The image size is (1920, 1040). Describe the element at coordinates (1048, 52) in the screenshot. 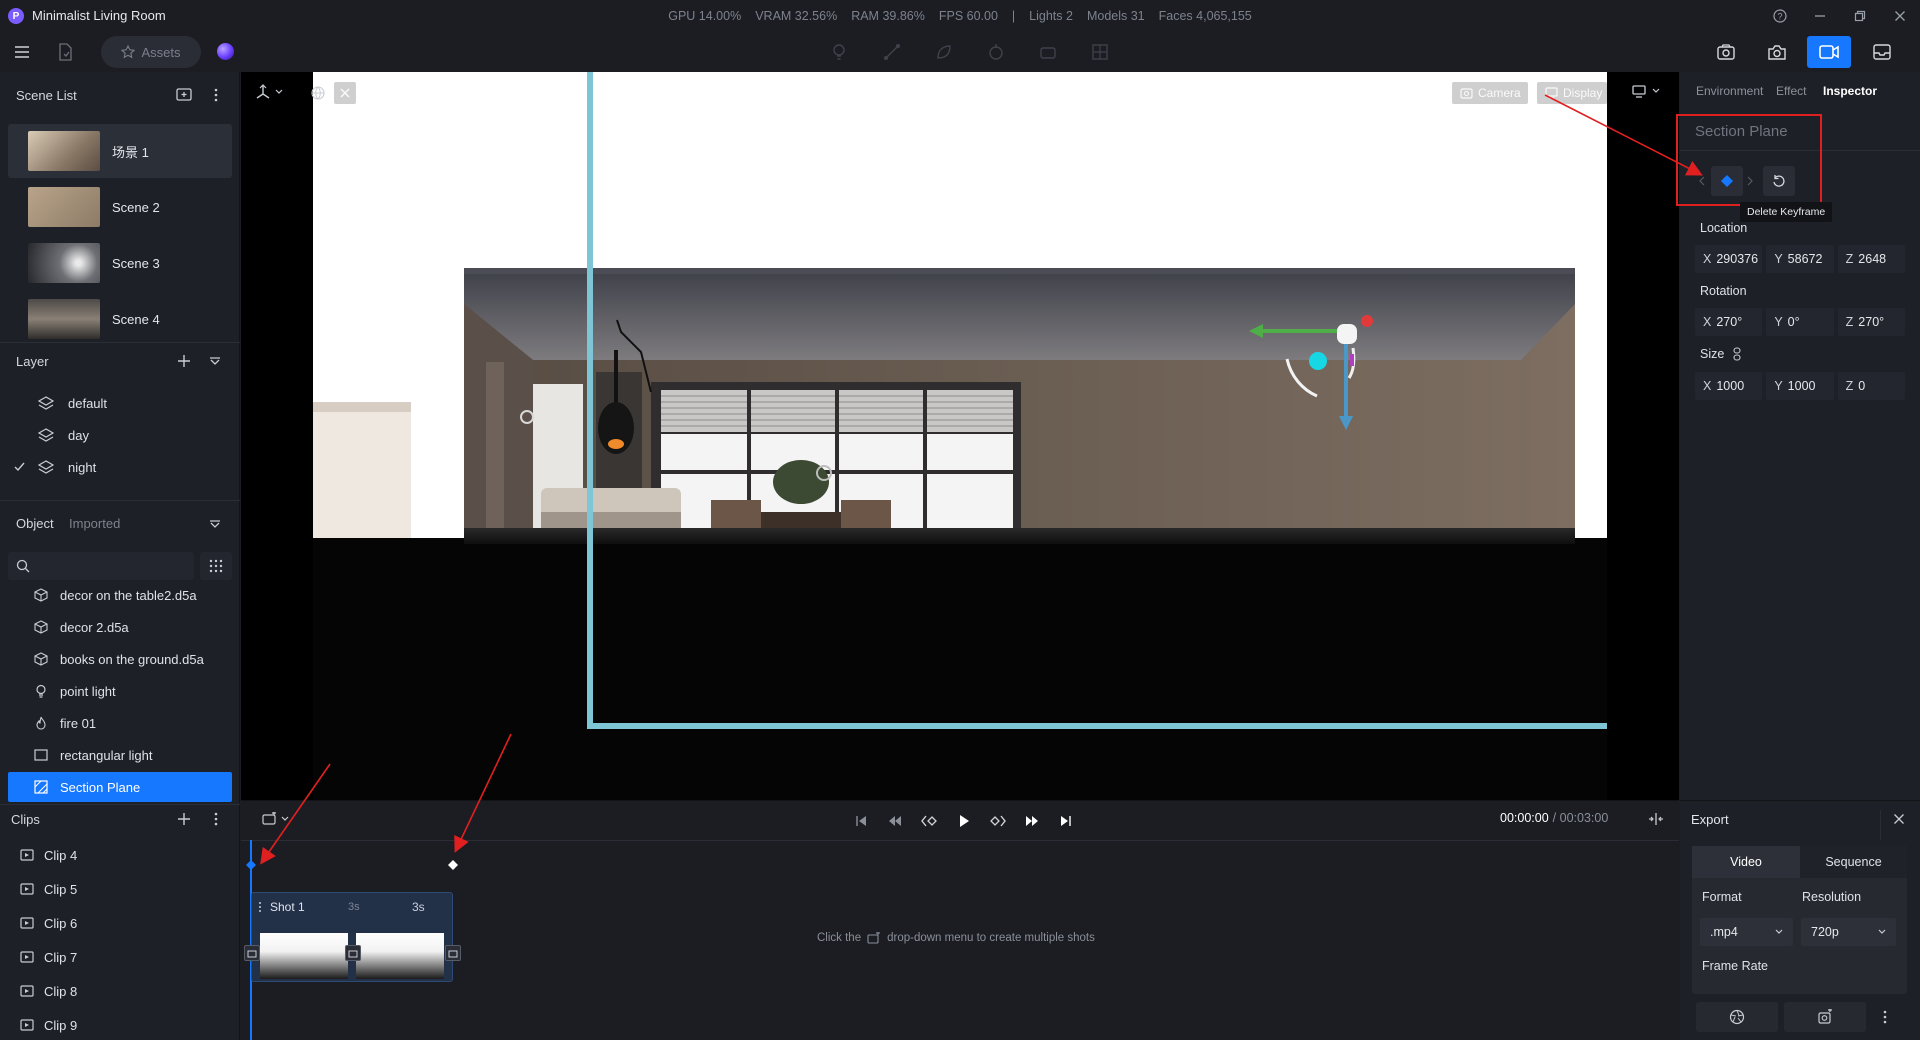

I see `camera-tool-icon` at that location.